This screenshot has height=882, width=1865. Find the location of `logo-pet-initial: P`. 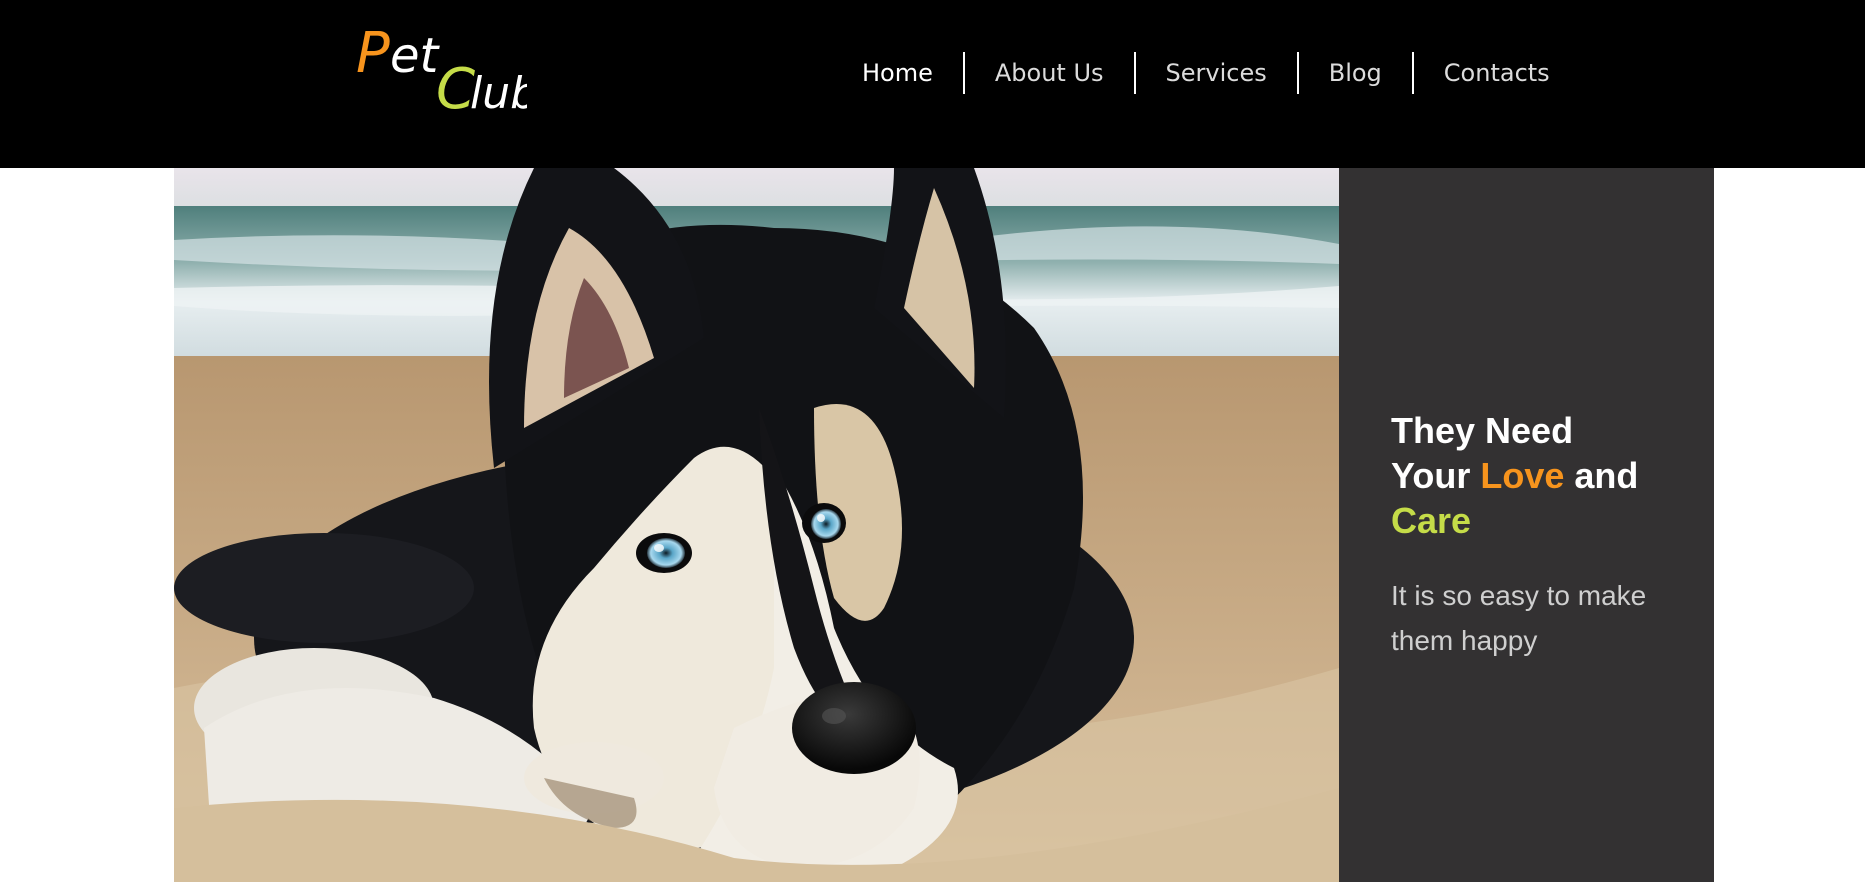

logo-pet-initial: P is located at coordinates (373, 53).